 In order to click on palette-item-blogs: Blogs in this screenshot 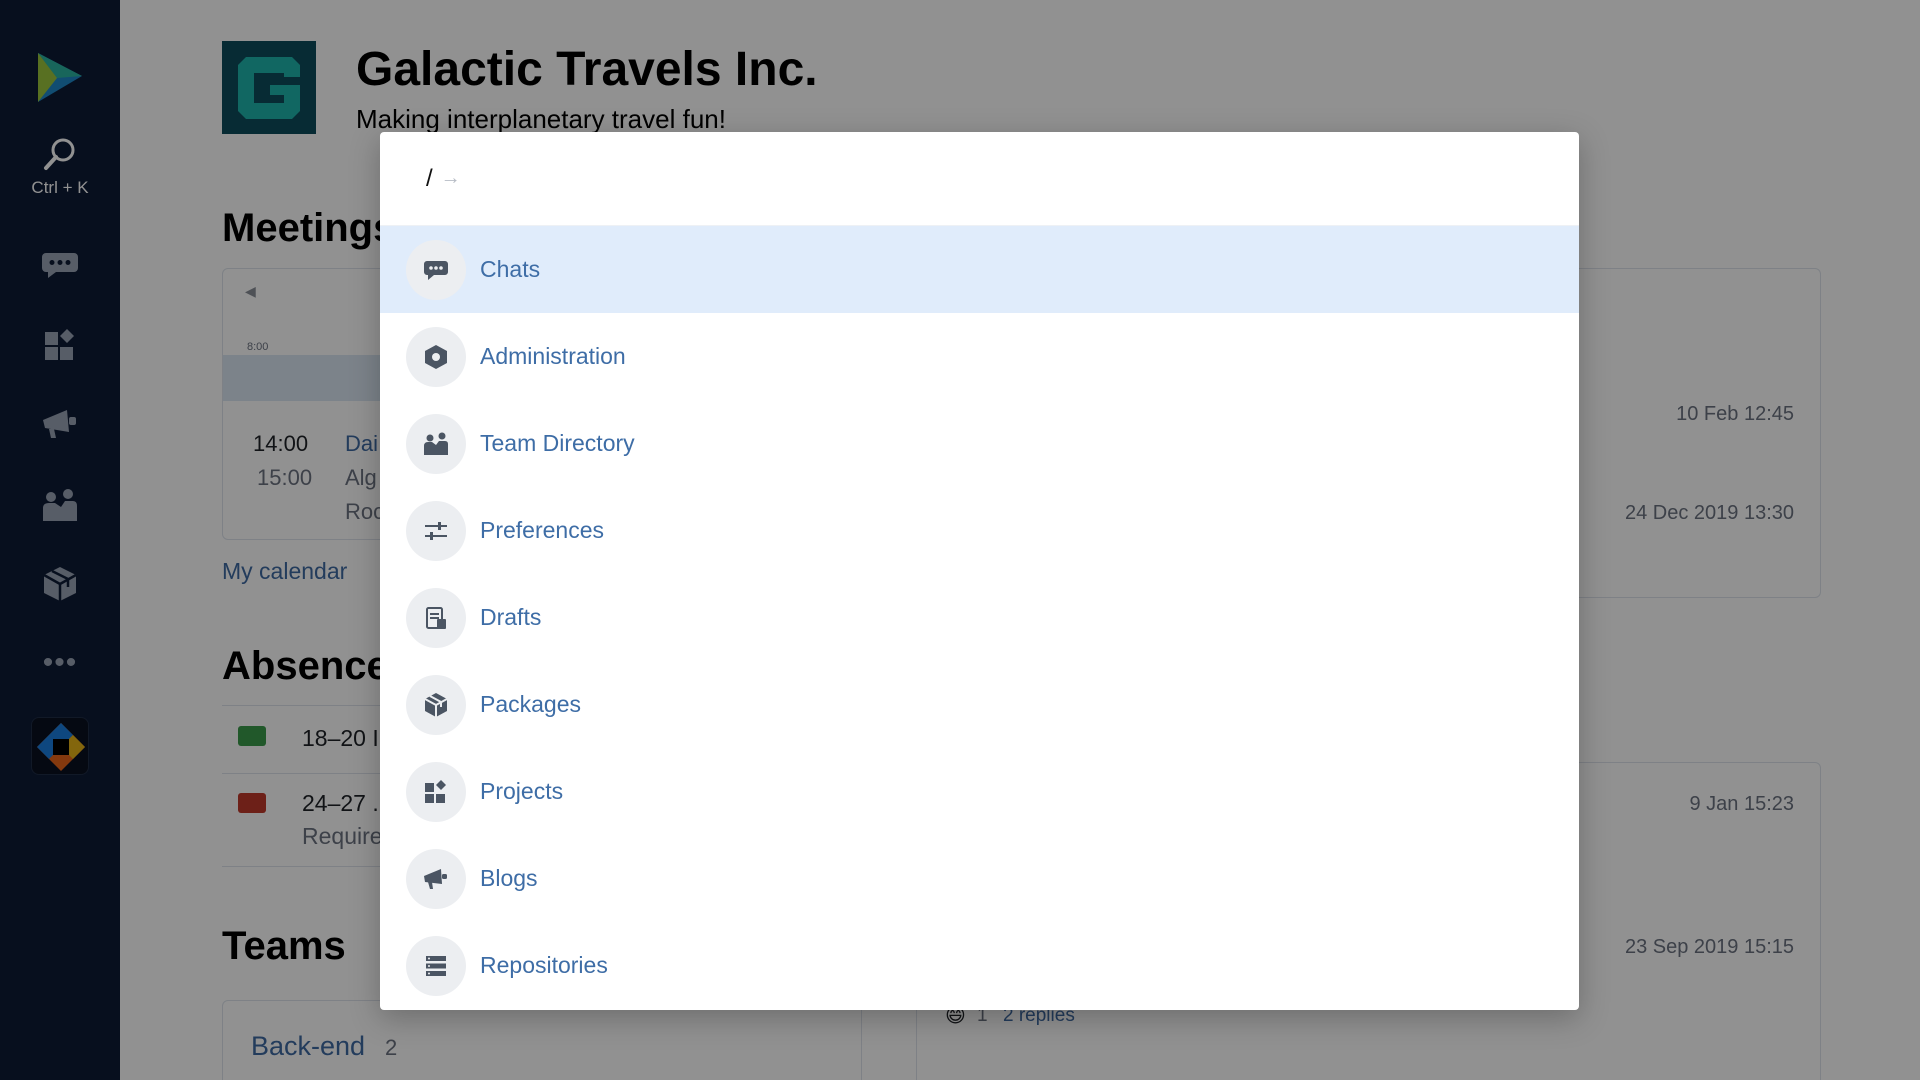, I will do `click(979, 878)`.